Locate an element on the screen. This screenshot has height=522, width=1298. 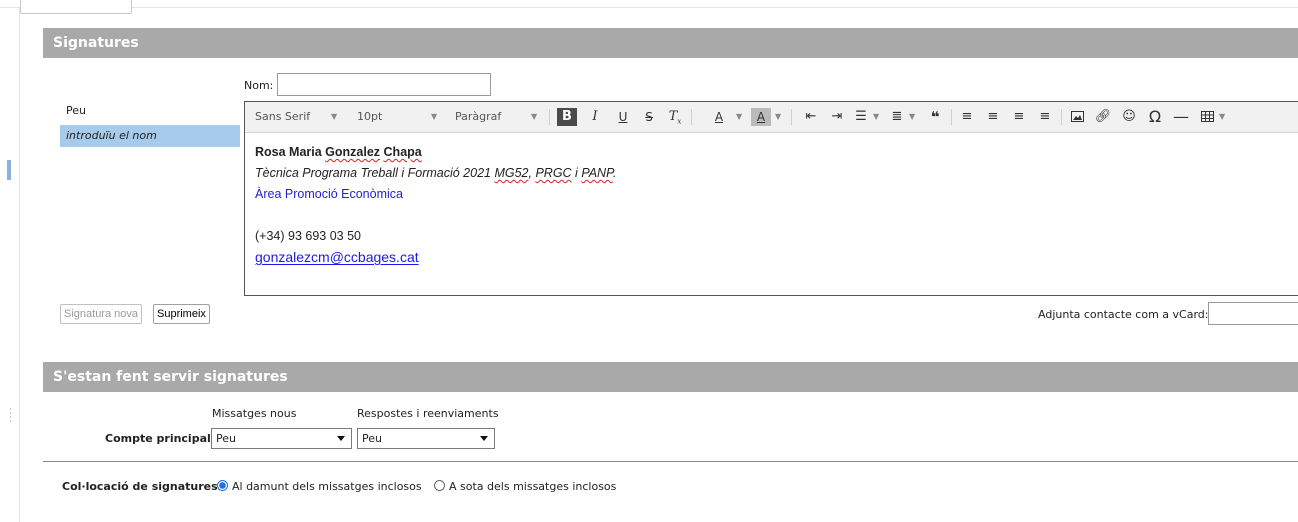
new-messages-signature-select: Peu is located at coordinates (281, 438).